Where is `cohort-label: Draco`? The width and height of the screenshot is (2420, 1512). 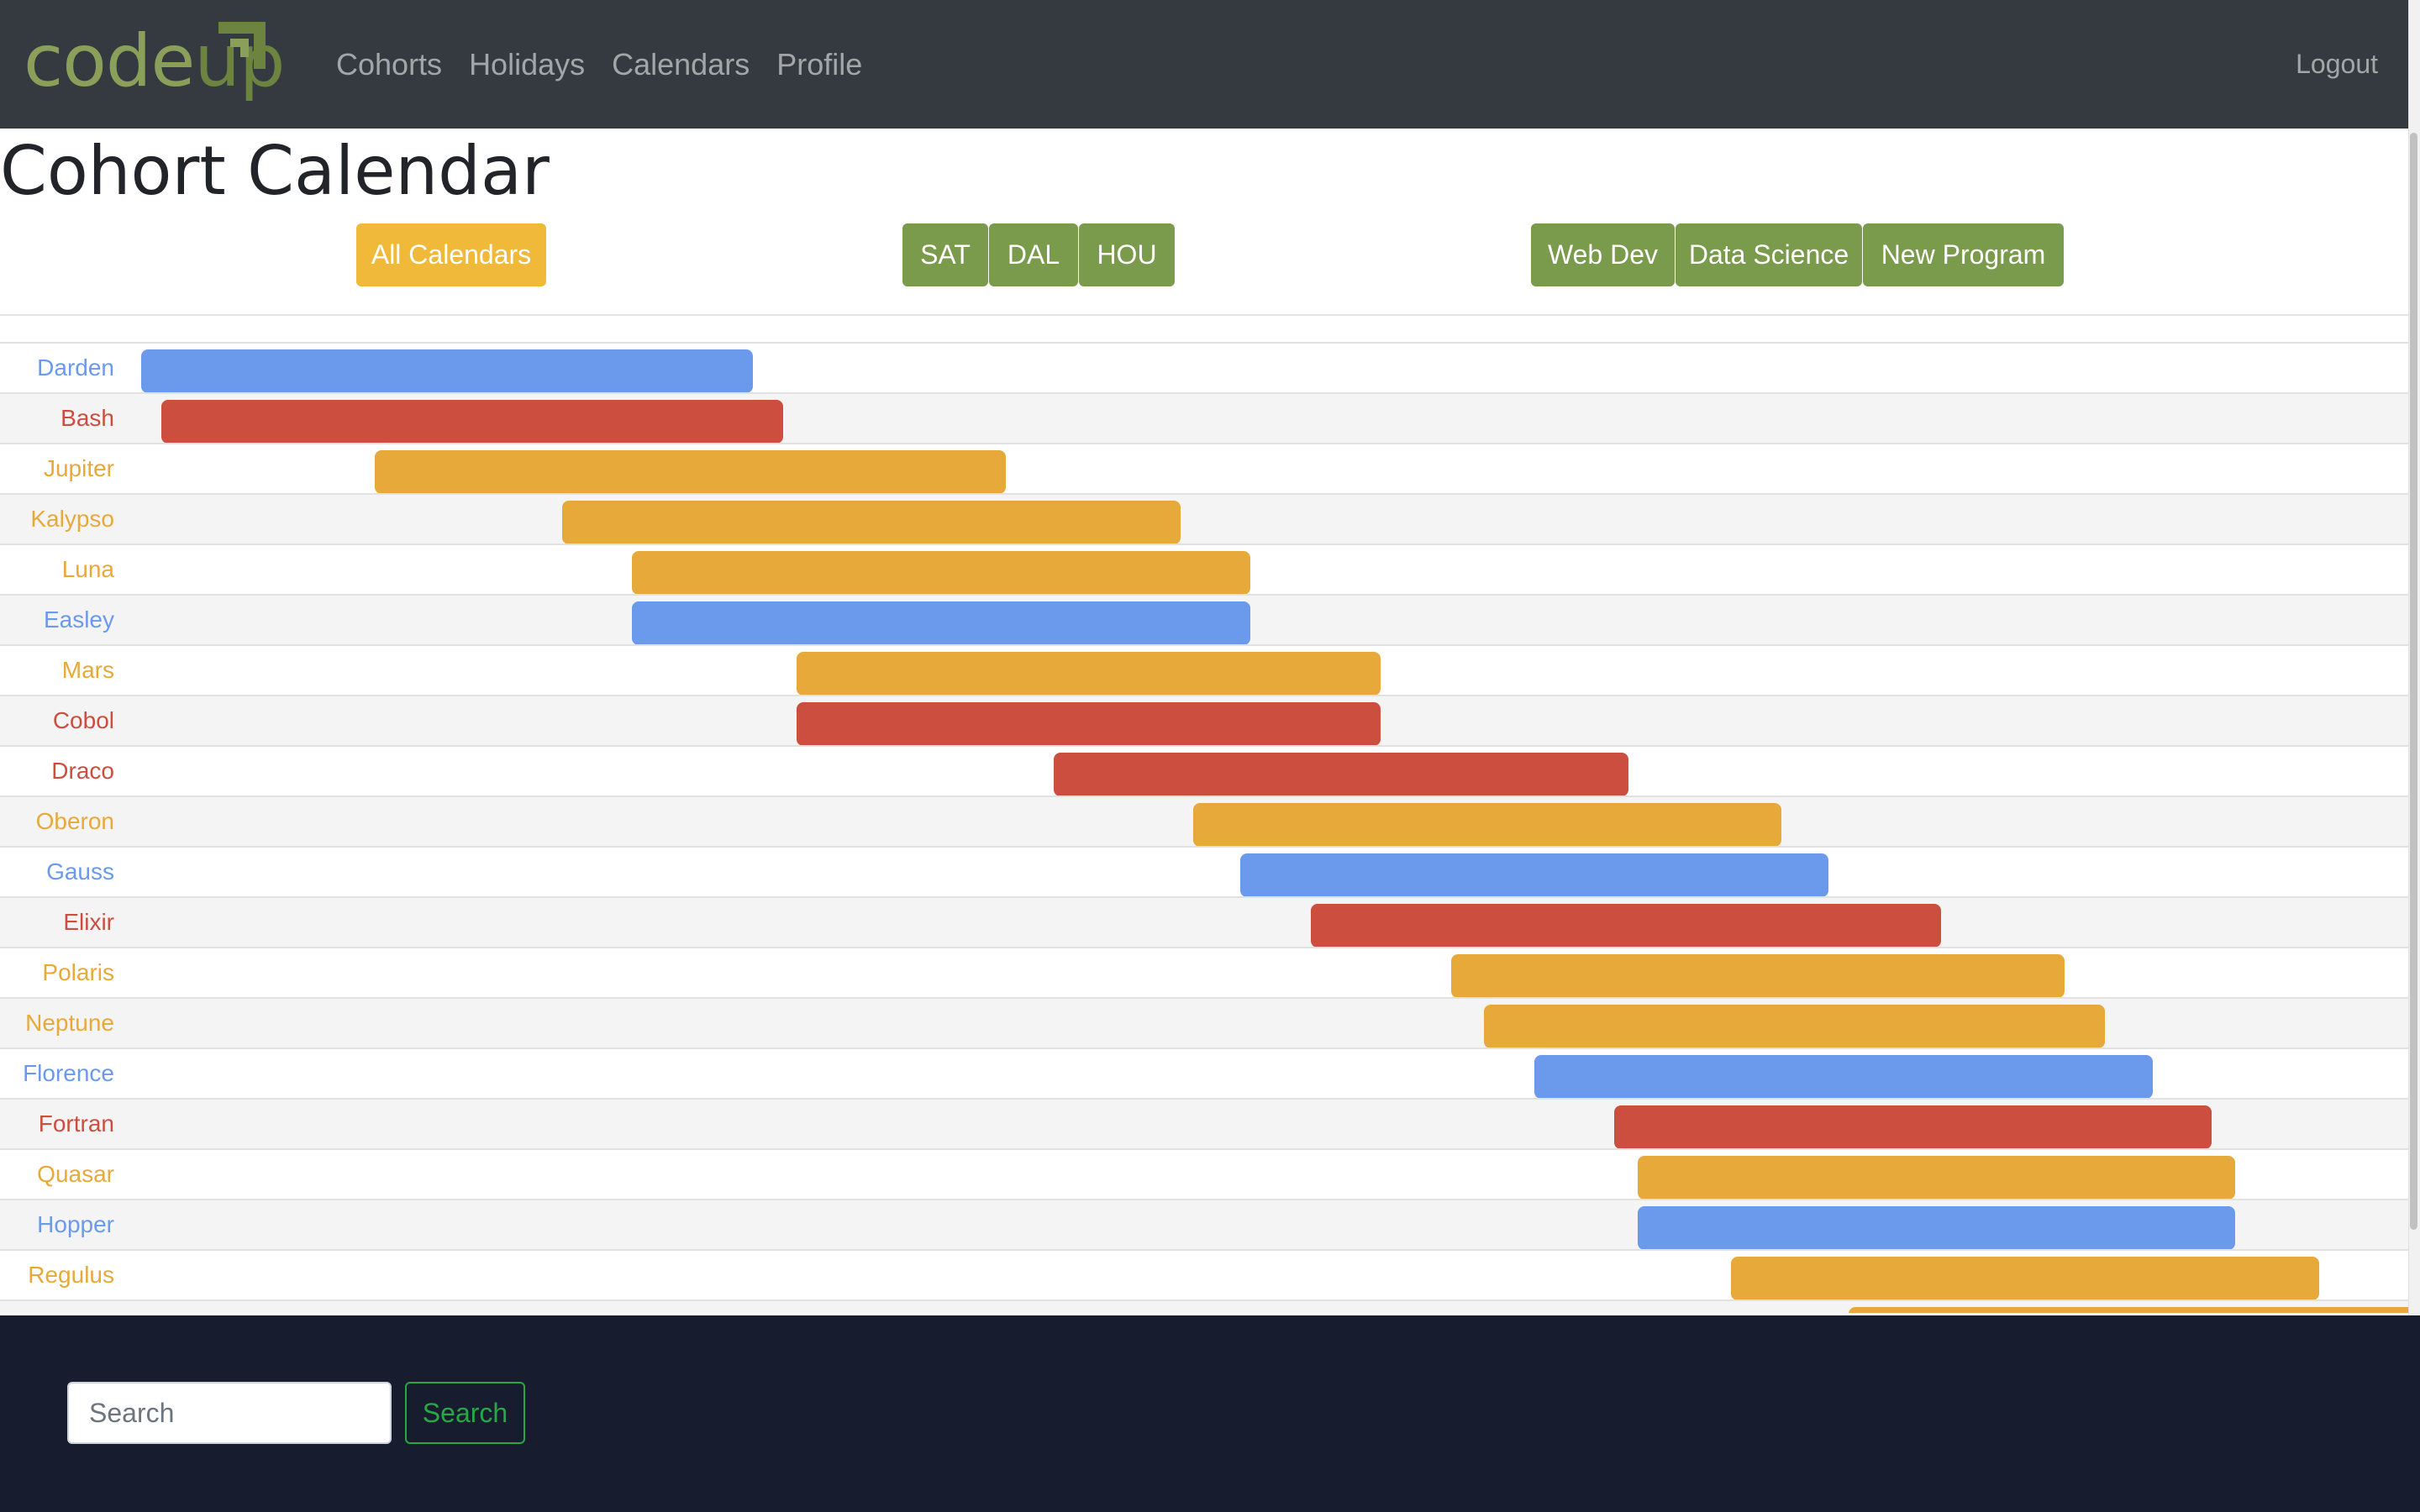 cohort-label: Draco is located at coordinates (82, 771).